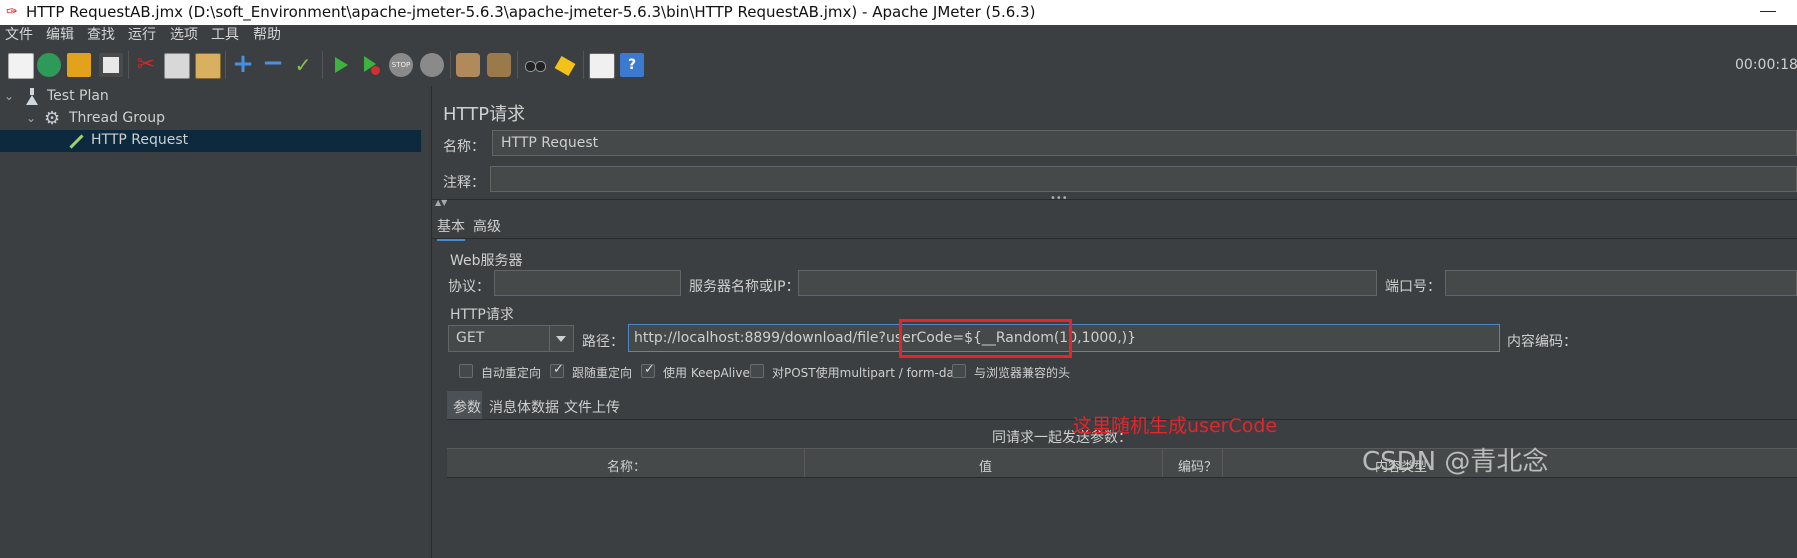 This screenshot has width=1797, height=558. Describe the element at coordinates (75, 141) in the screenshot. I see `pipette-icon` at that location.